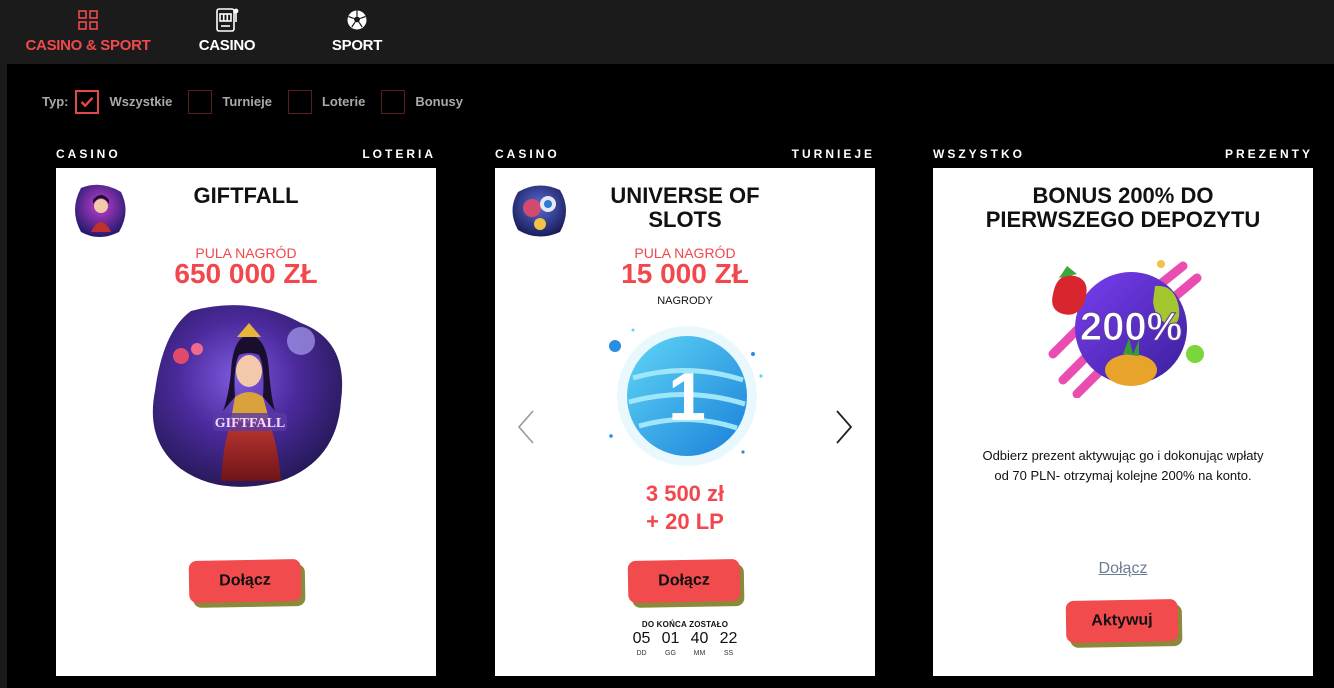 This screenshot has height=688, width=1334. I want to click on join-link: Dołącz, so click(1123, 569).